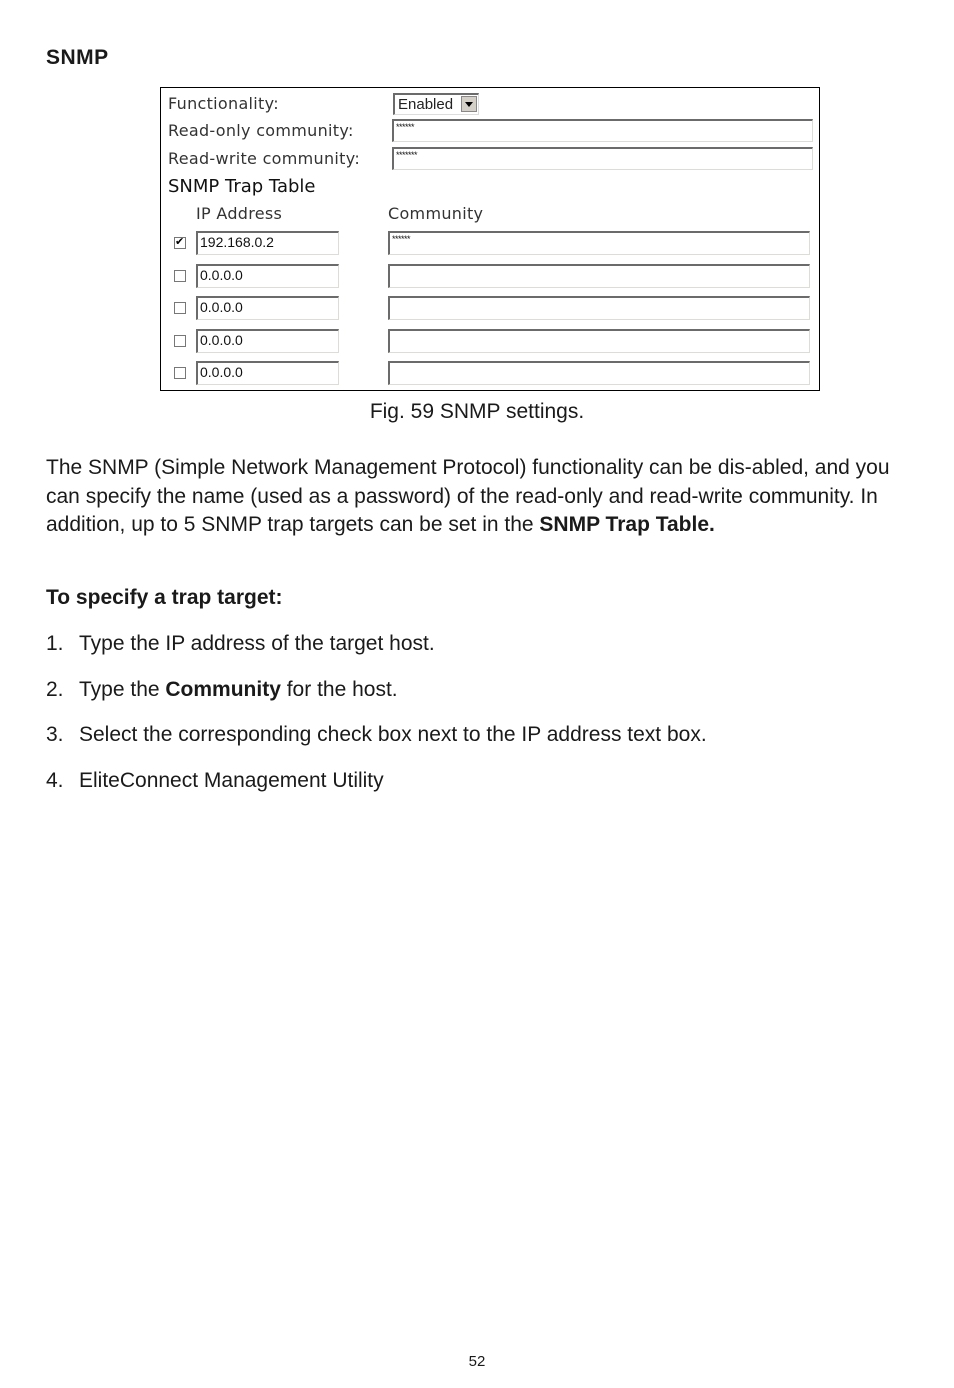  Describe the element at coordinates (55, 735) in the screenshot. I see `step-number: 3.` at that location.